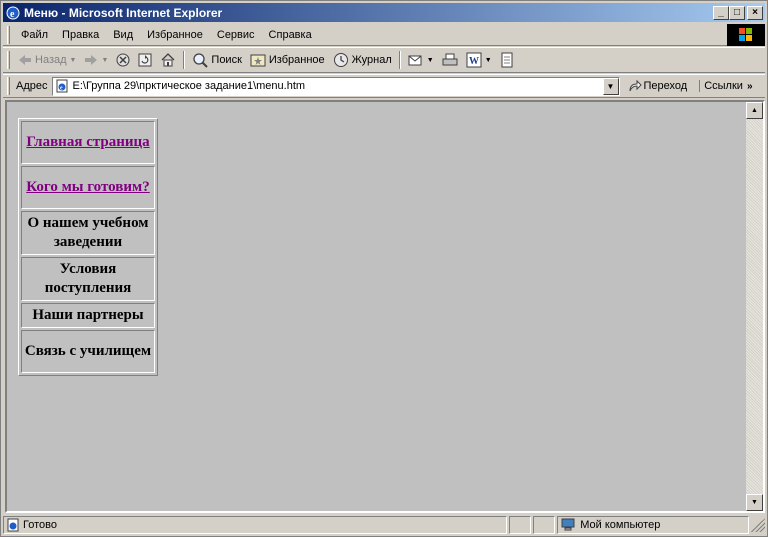 The width and height of the screenshot is (768, 537). I want to click on minimize-icon: _, so click(721, 12).